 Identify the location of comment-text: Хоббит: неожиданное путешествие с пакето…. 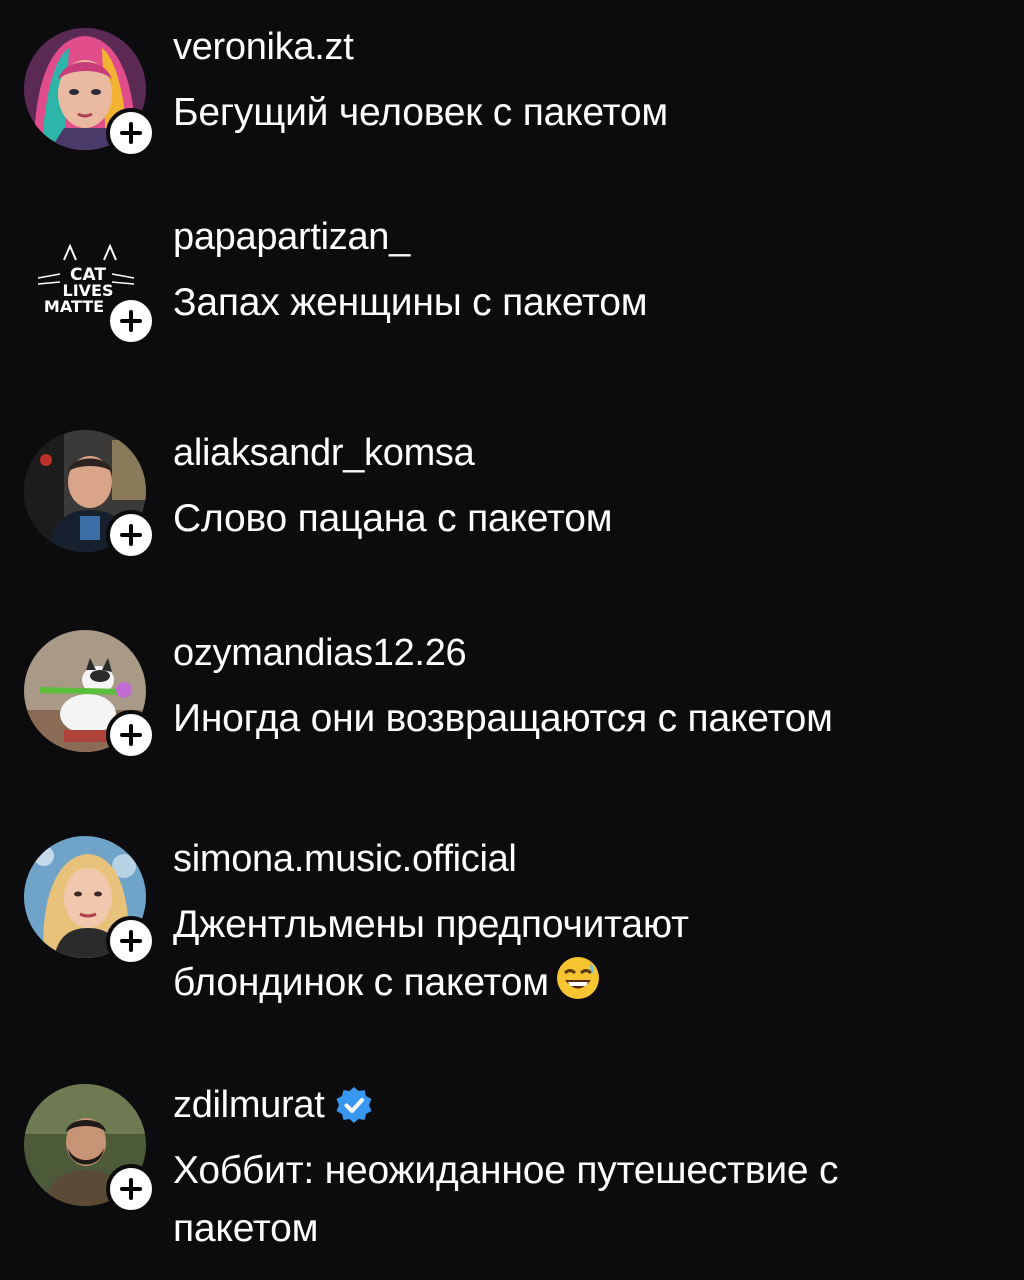
(578, 1200).